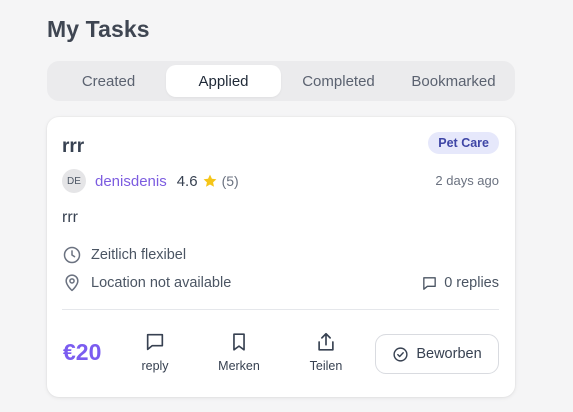  I want to click on reply-button: reply, so click(155, 352).